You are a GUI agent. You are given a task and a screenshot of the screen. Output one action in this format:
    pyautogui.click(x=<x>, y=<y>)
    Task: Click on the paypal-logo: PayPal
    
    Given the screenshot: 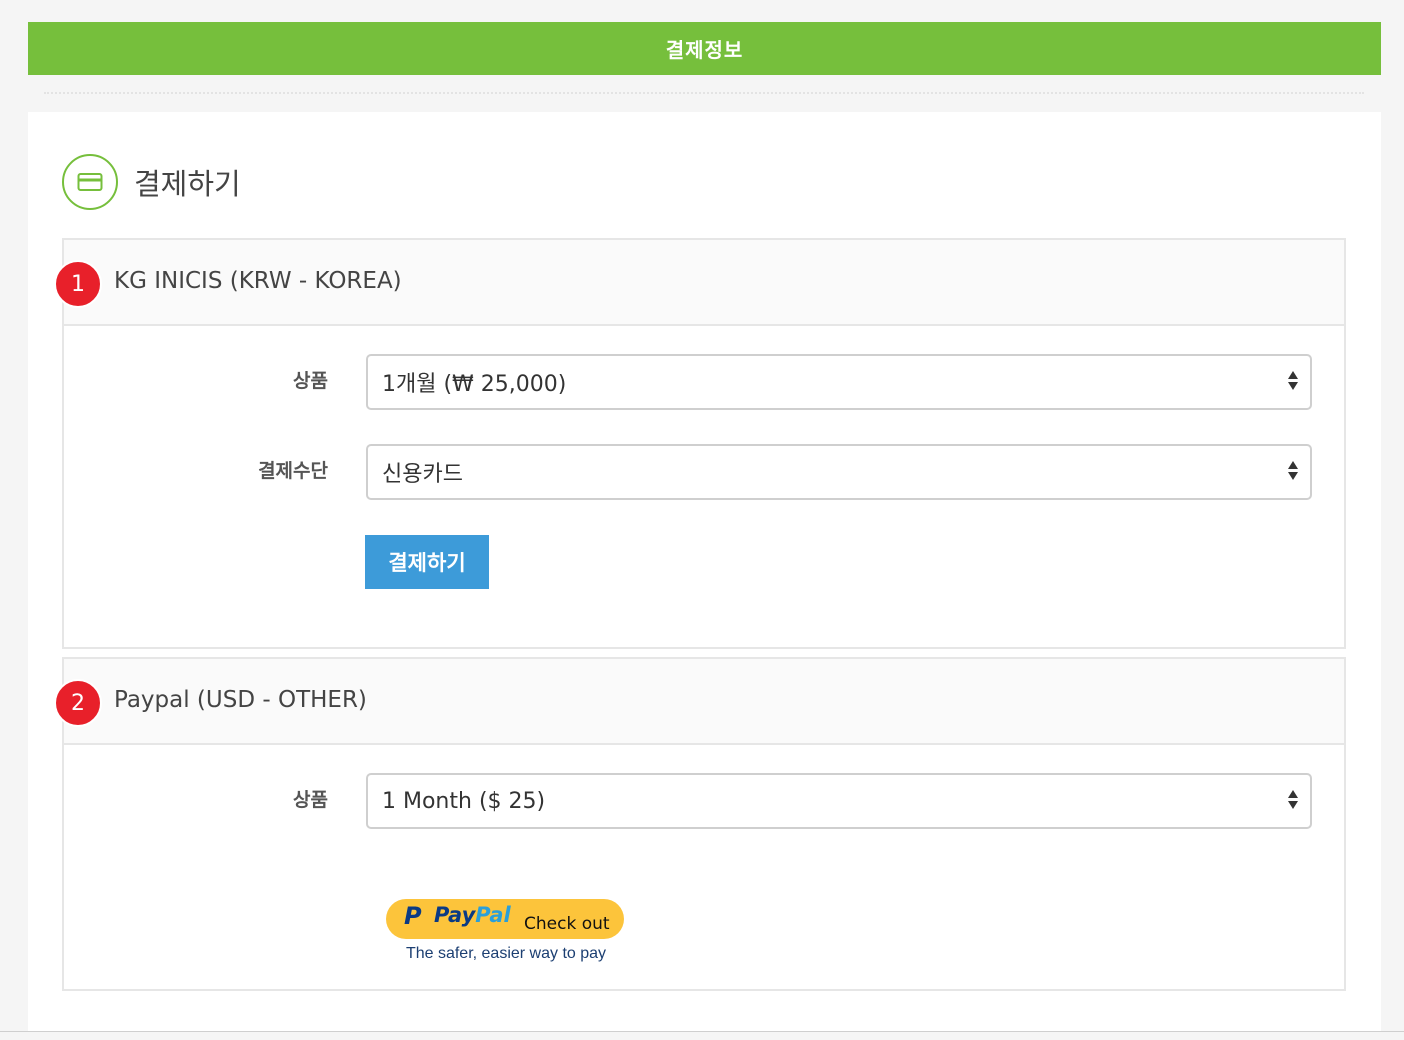 What is the action you would take?
    pyautogui.click(x=472, y=915)
    